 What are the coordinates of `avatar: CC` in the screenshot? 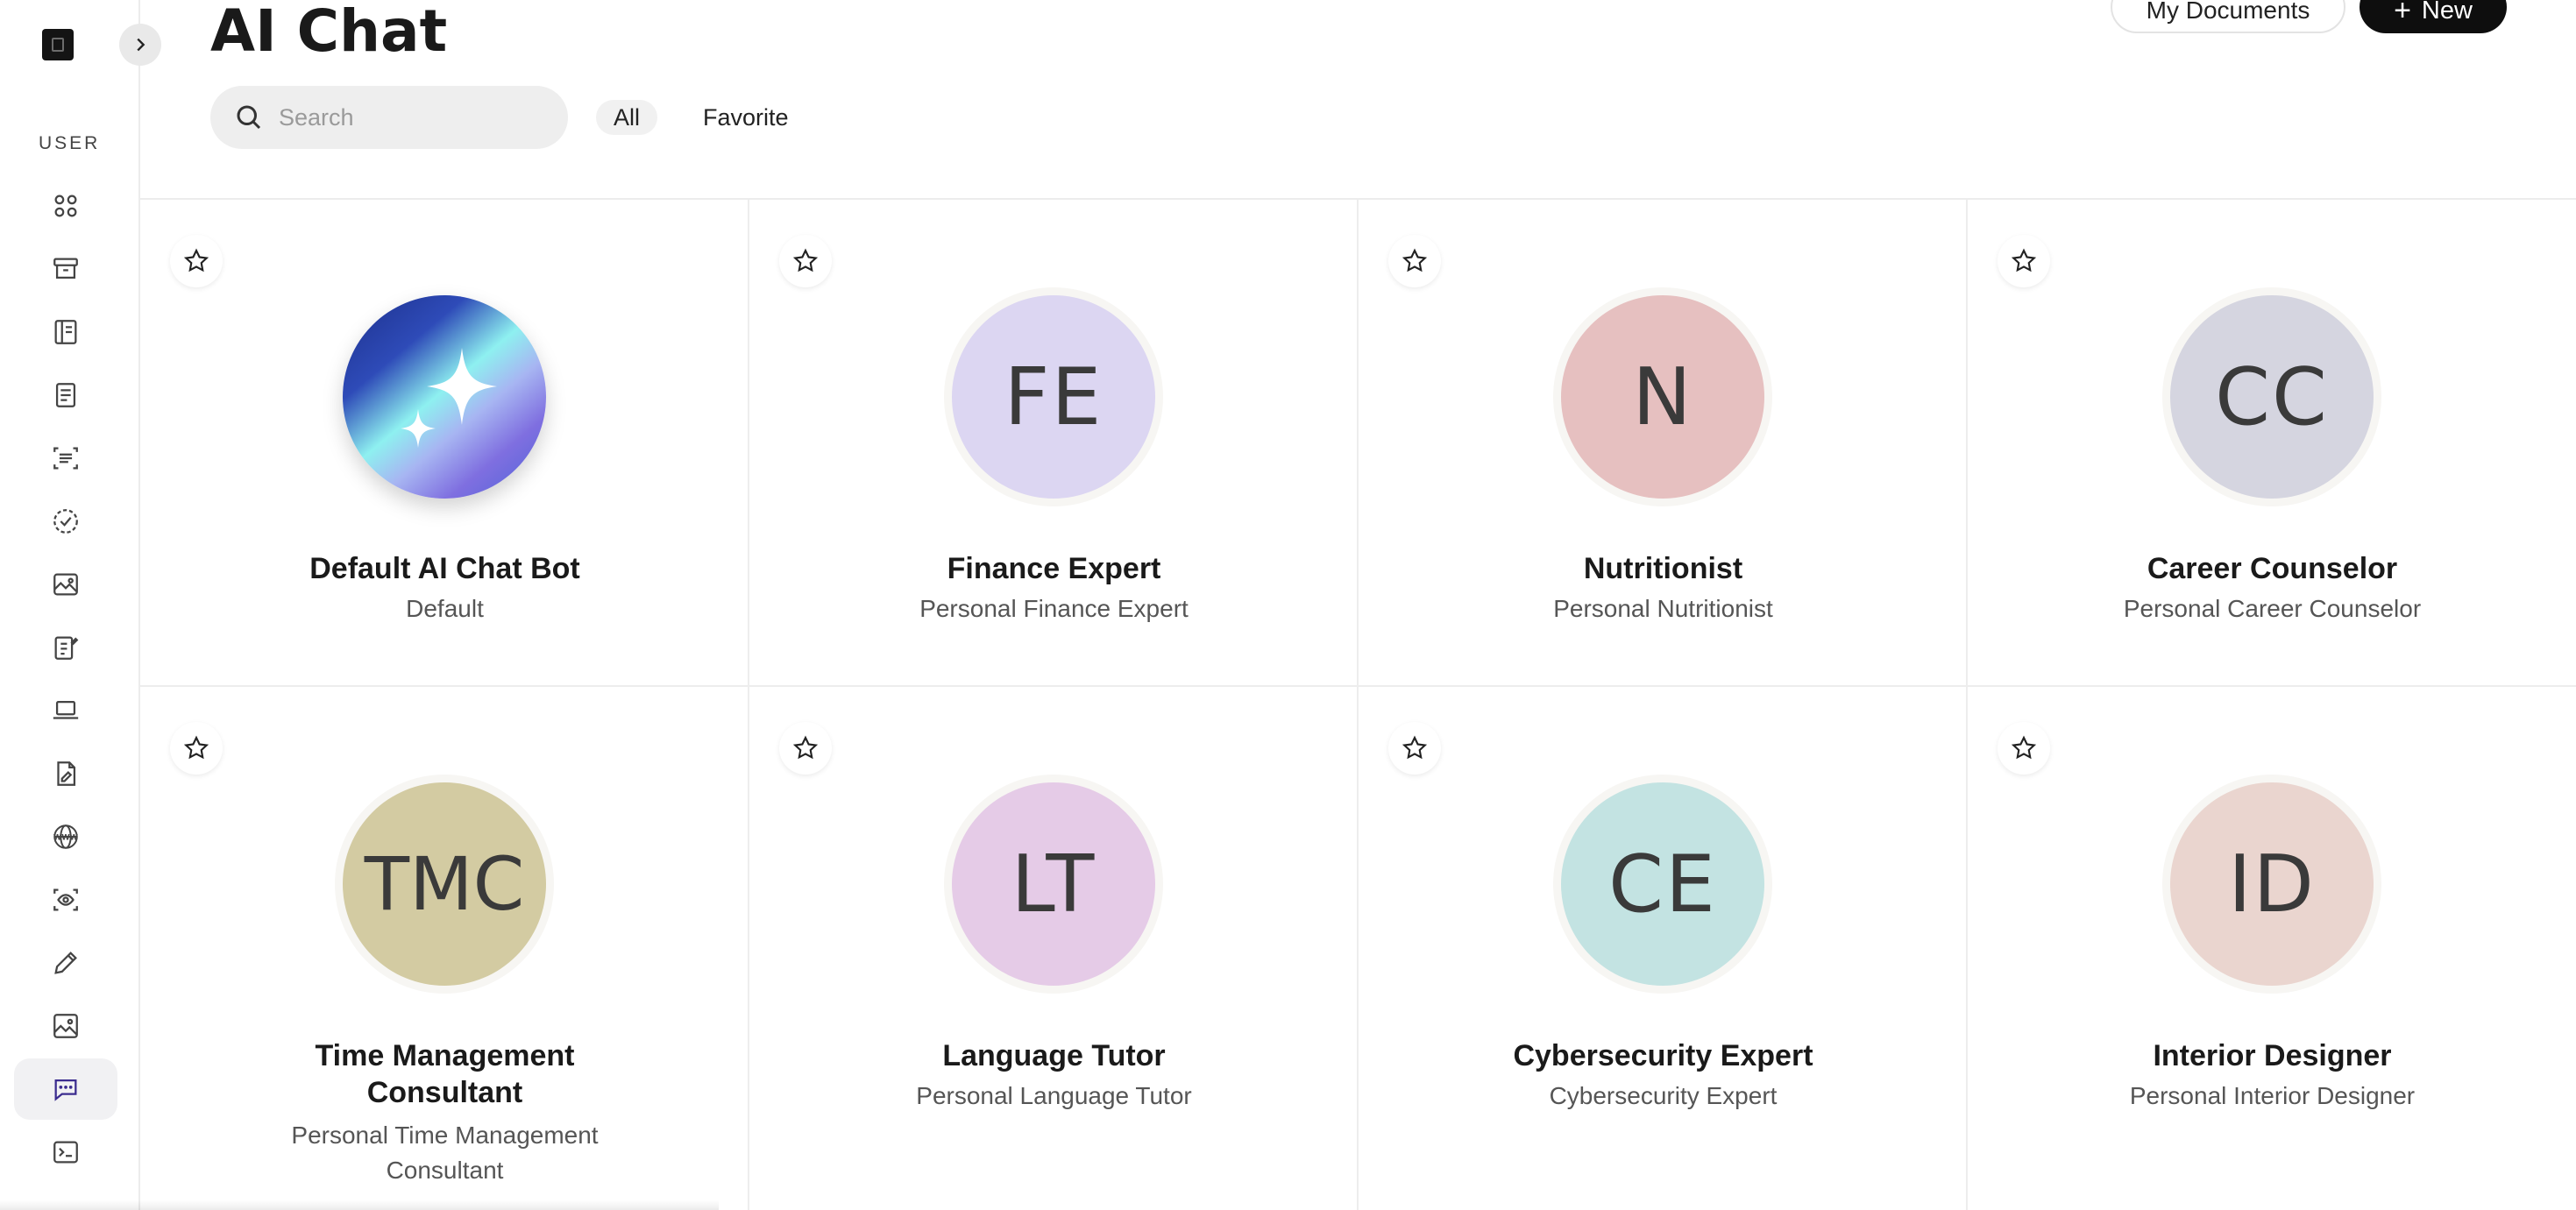 It's located at (2272, 397).